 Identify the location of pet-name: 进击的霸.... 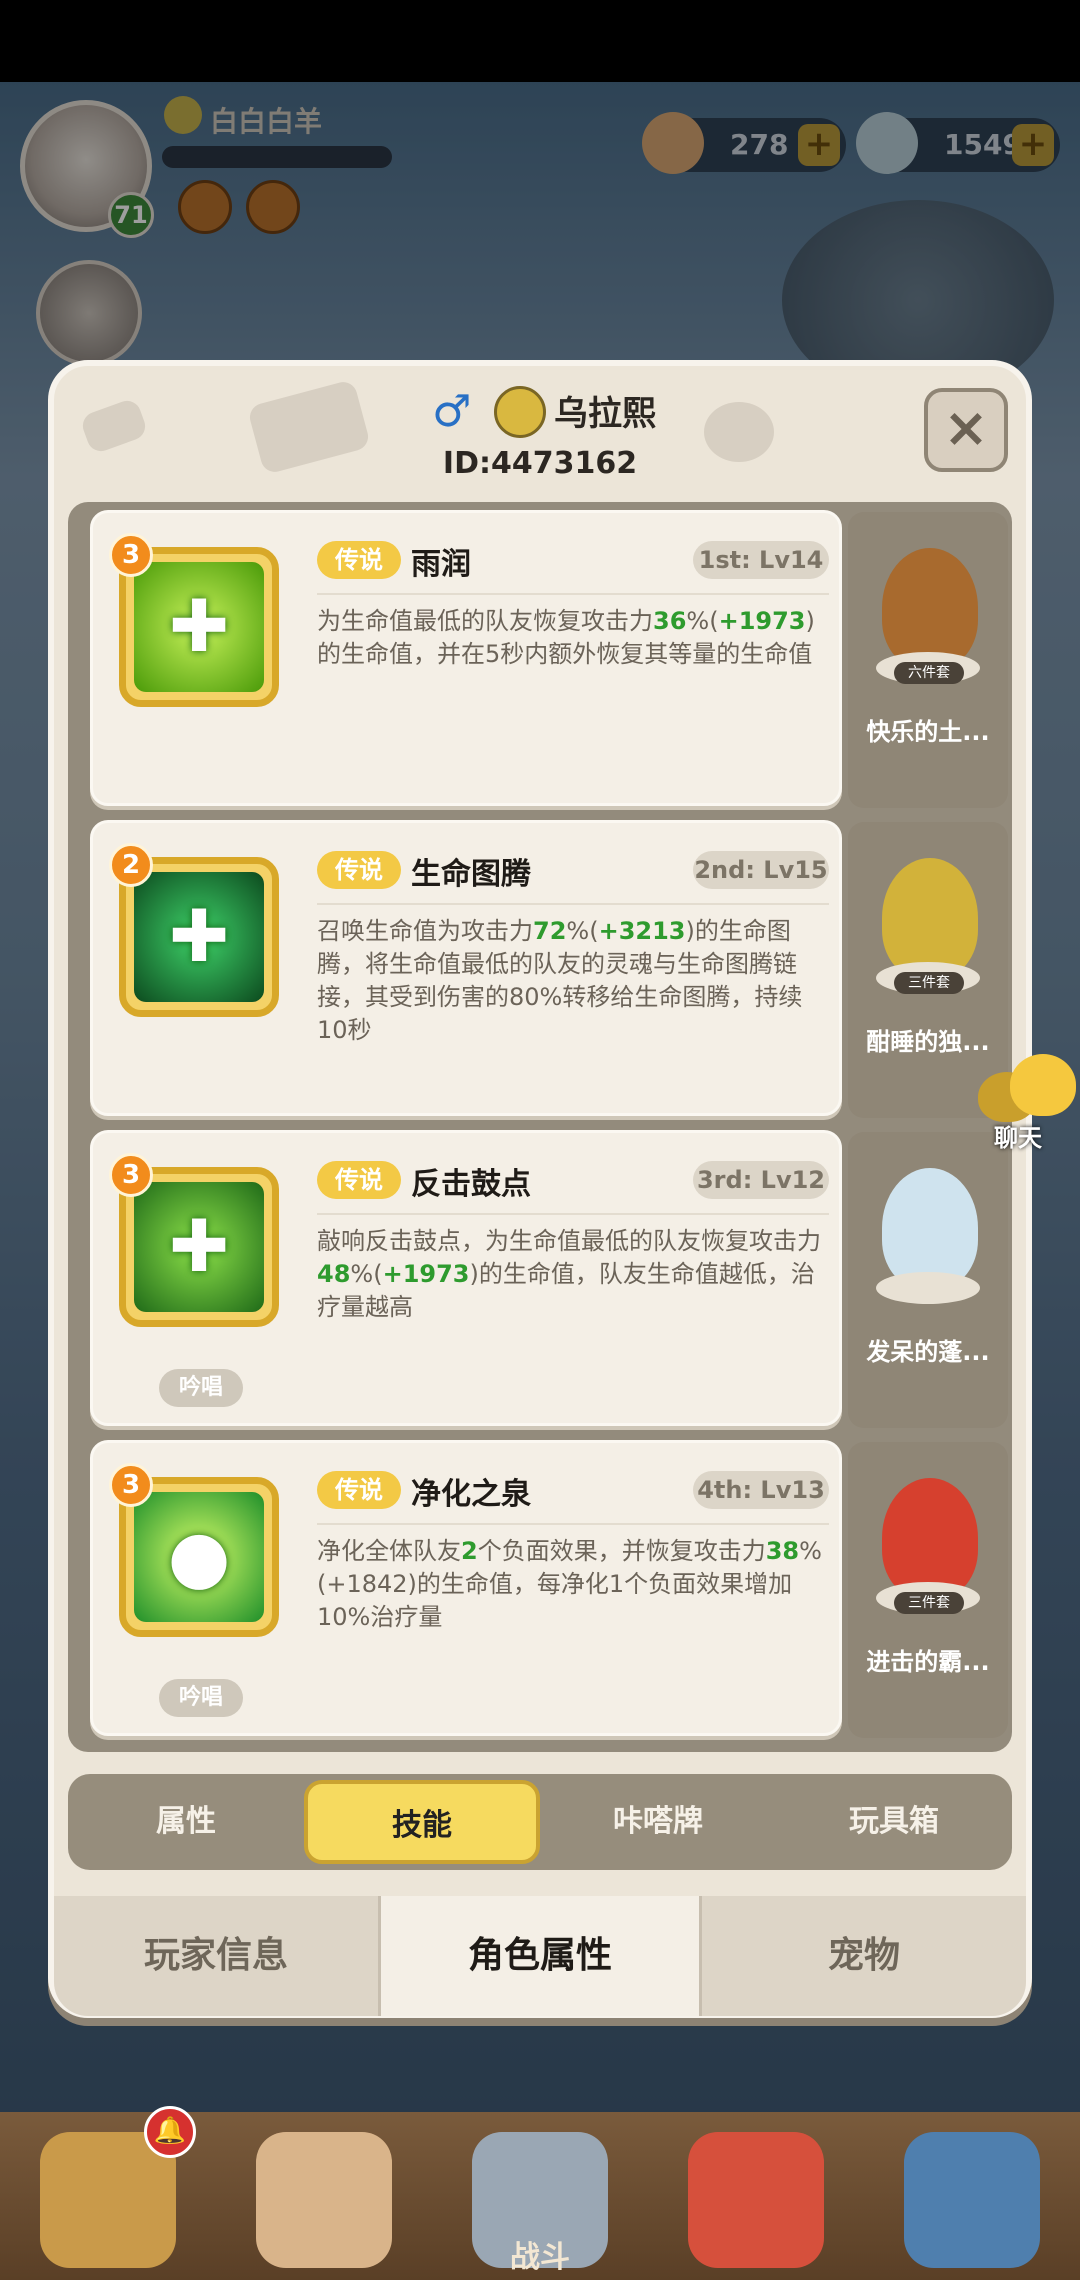
(928, 1662).